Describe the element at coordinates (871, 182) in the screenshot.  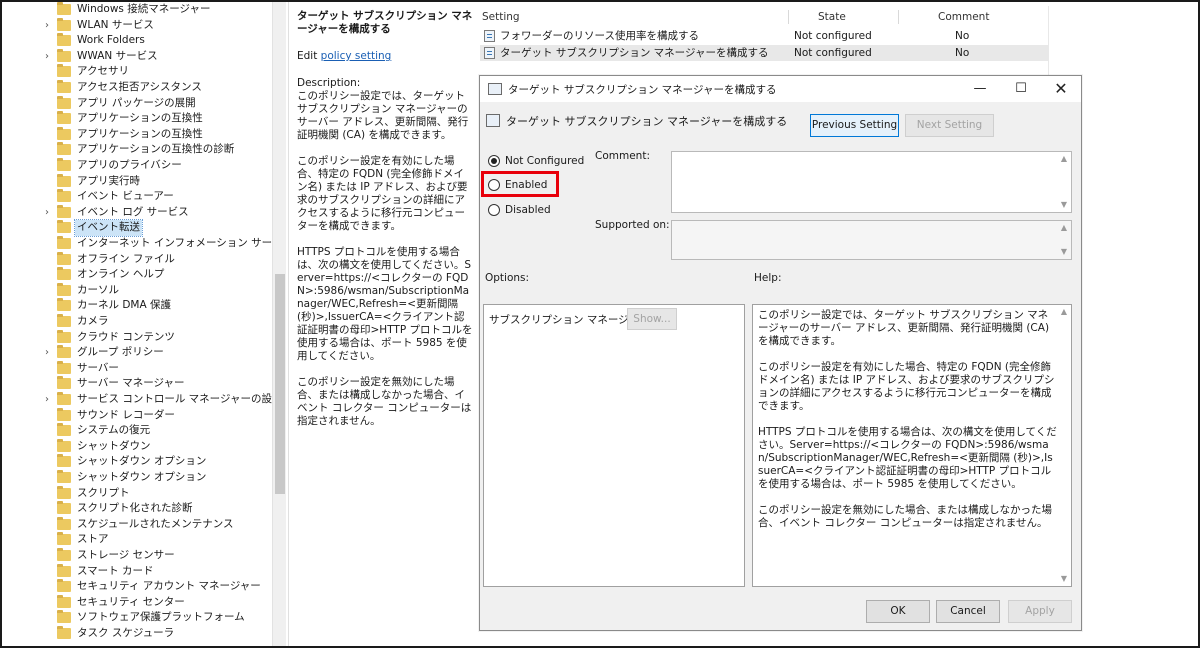
I see `comment-textarea: ▲ ▼` at that location.